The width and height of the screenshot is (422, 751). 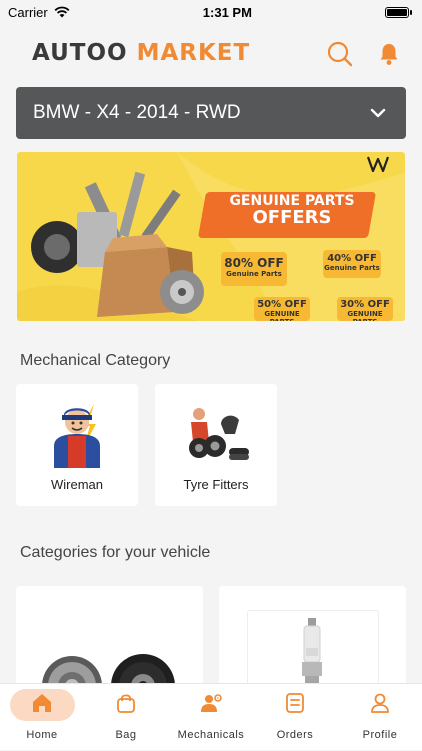 I want to click on vehicle-selected-value: BMW - X4 - 2014 - RWD, so click(x=137, y=112).